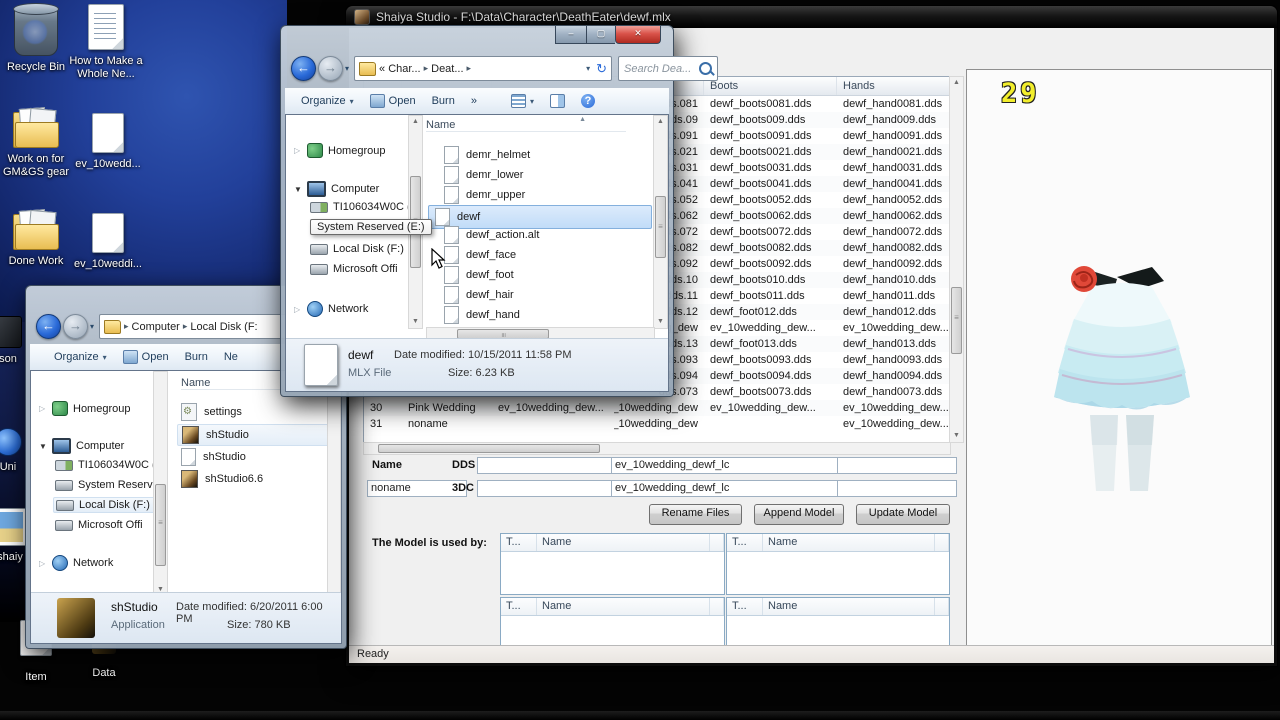  I want to click on desktop-icon-recycle-bin: Recycle Bin, so click(37, 38).